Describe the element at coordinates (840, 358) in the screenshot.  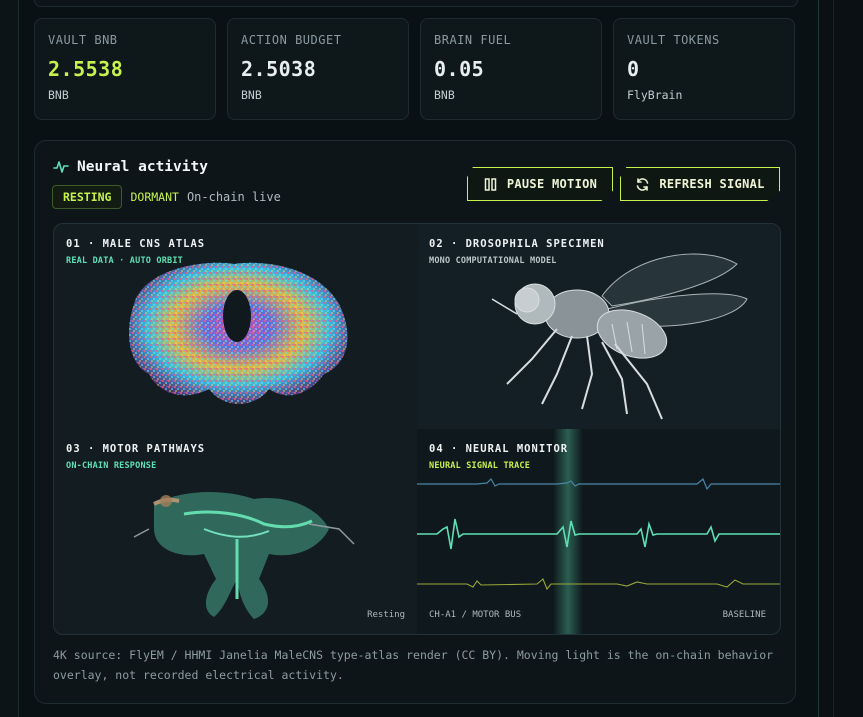
I see `right-scroll-rail` at that location.